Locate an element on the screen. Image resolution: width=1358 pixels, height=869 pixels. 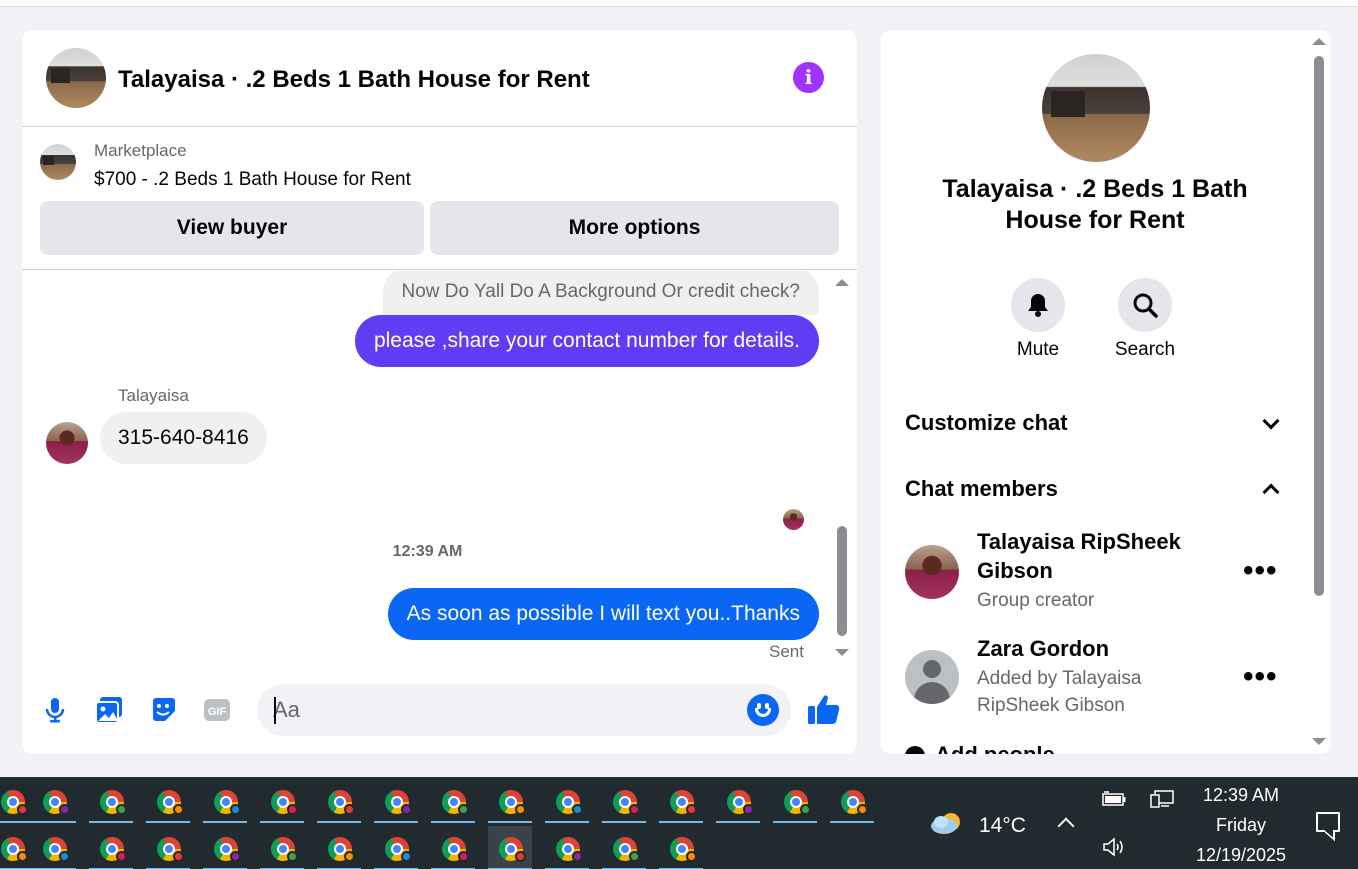
battery-icon is located at coordinates (1114, 799).